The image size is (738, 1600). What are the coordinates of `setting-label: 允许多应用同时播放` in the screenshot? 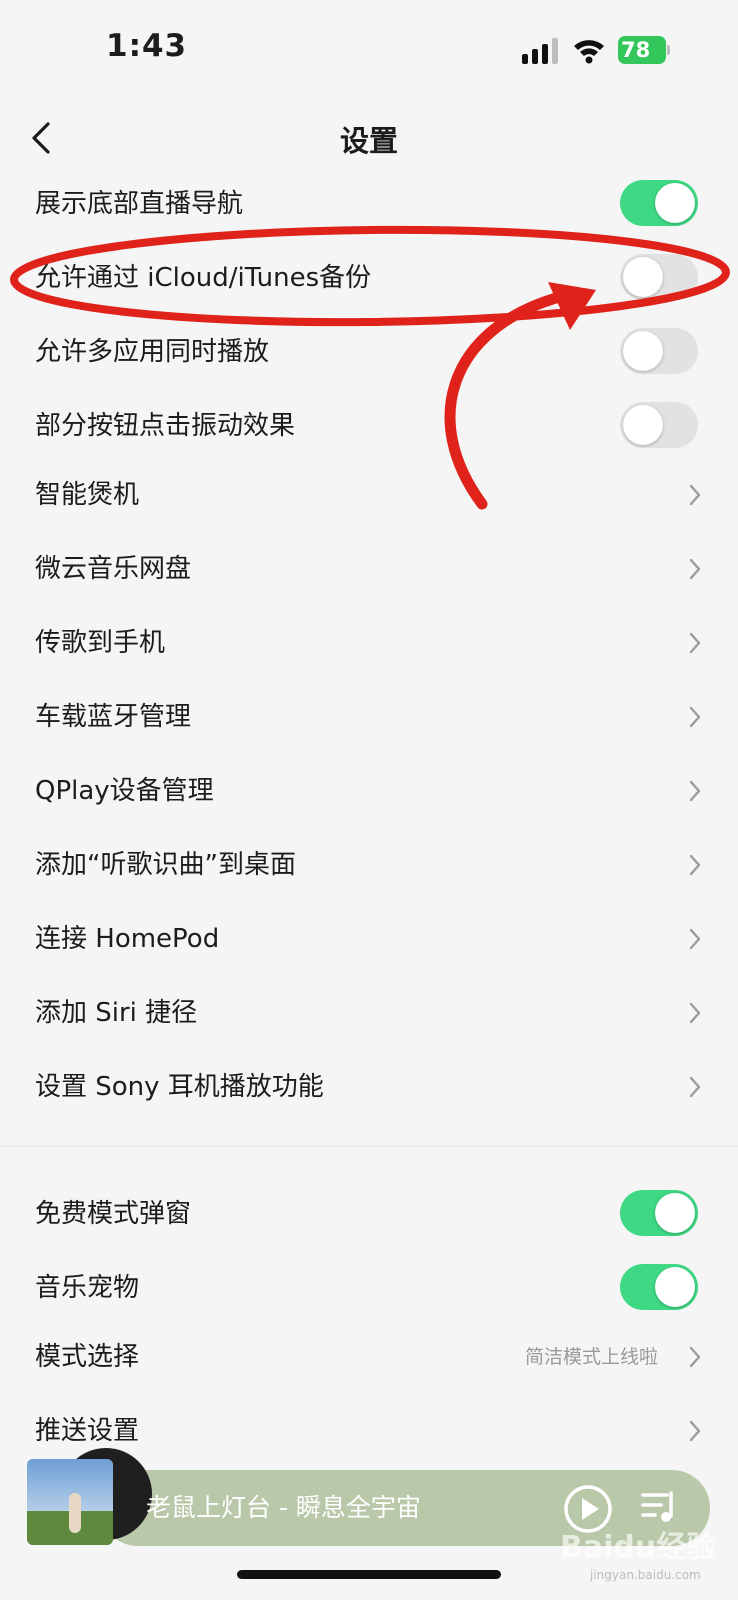 It's located at (152, 352).